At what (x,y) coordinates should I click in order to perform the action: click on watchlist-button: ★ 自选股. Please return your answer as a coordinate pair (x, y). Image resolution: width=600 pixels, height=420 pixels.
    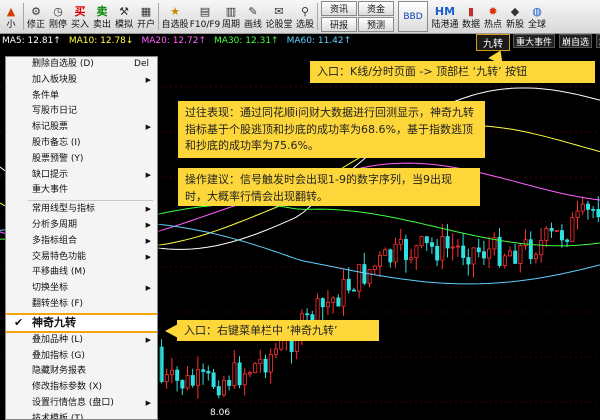
    Looking at the image, I should click on (175, 16).